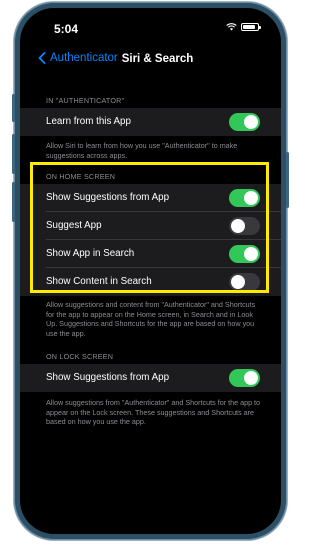 This screenshot has width=320, height=545. What do you see at coordinates (66, 29) in the screenshot?
I see `status-time: 5:04` at bounding box center [66, 29].